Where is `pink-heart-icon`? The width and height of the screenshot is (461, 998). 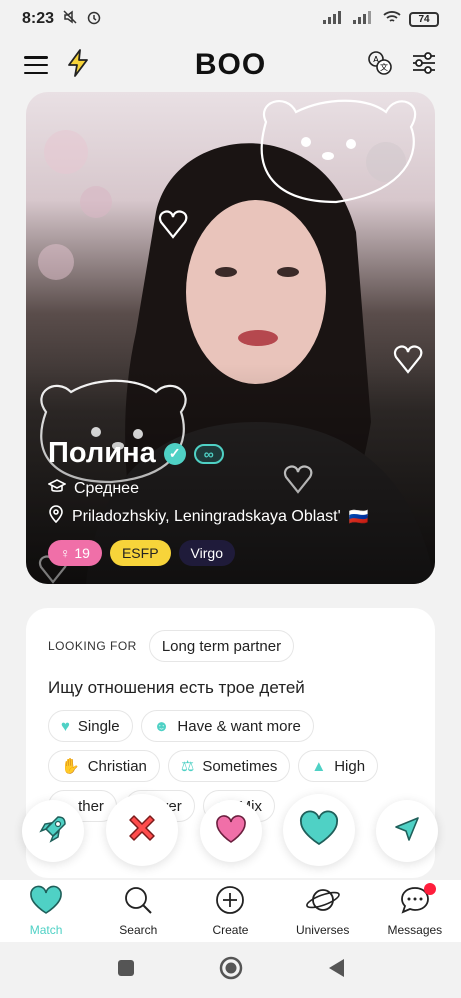
pink-heart-icon is located at coordinates (231, 831).